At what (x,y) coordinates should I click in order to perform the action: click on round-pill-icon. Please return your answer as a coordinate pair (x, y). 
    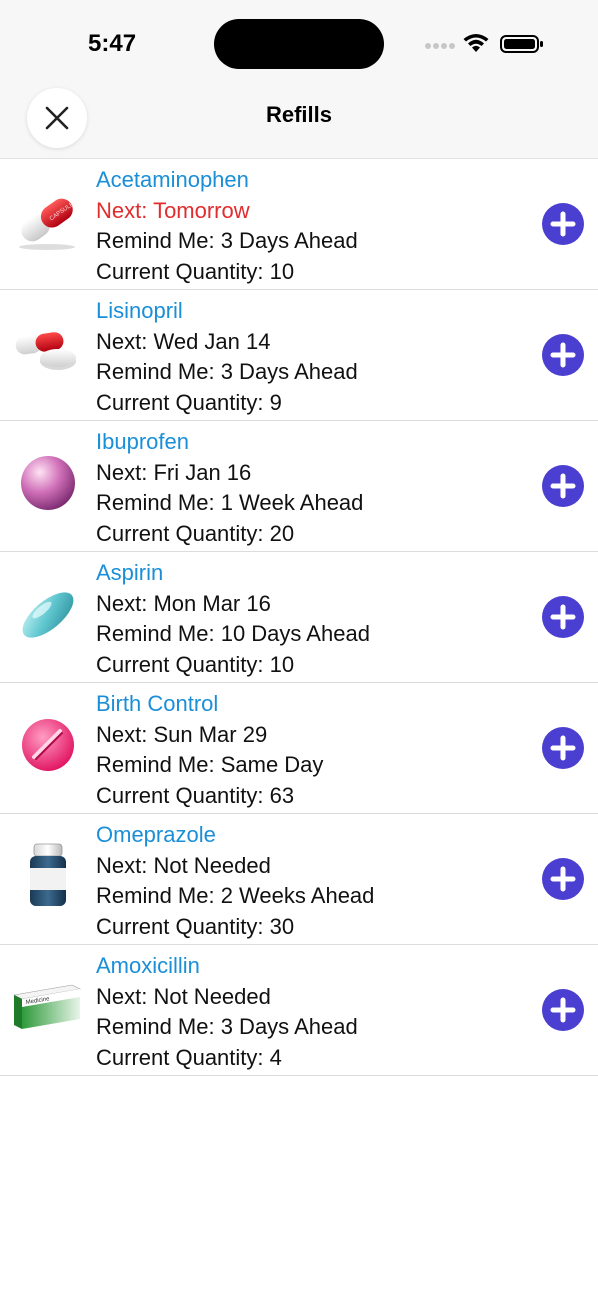
    Looking at the image, I should click on (47, 482).